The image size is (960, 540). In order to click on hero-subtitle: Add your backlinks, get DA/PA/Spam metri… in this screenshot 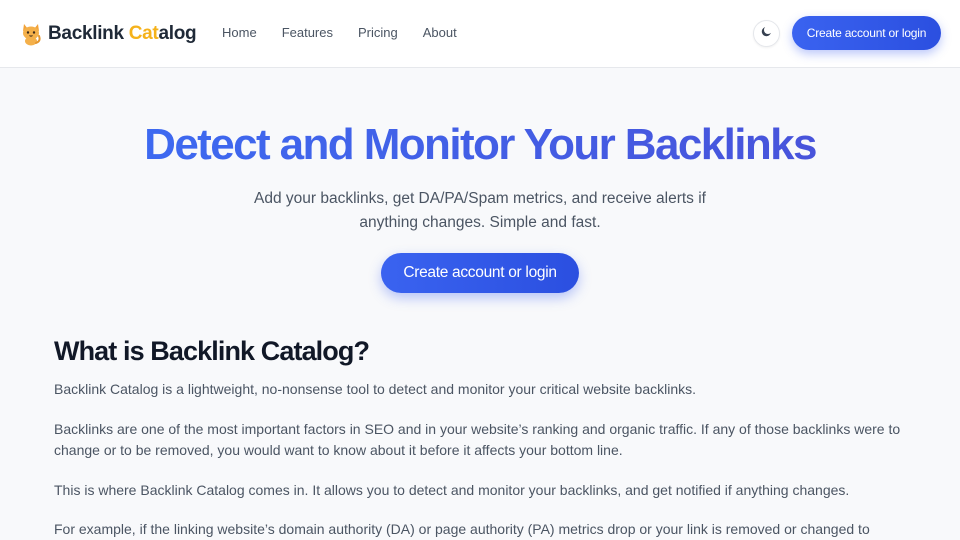, I will do `click(480, 210)`.